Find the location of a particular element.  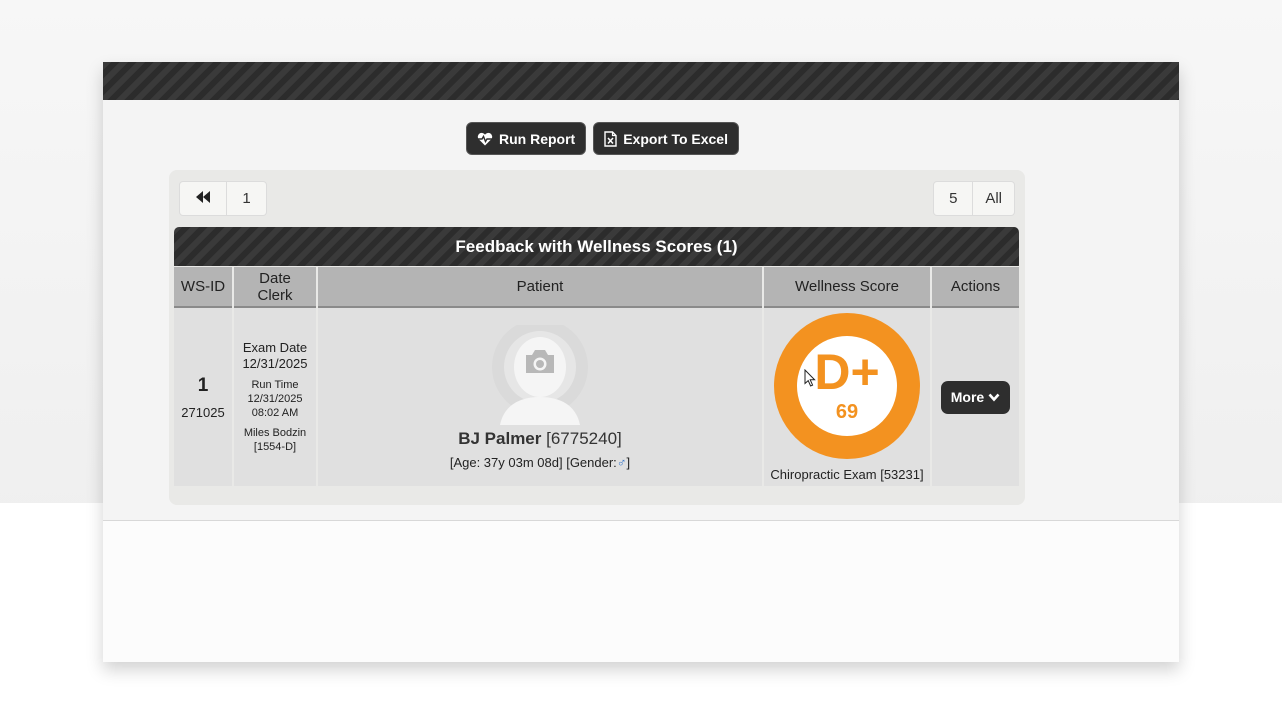

chevron-down-icon is located at coordinates (994, 397).